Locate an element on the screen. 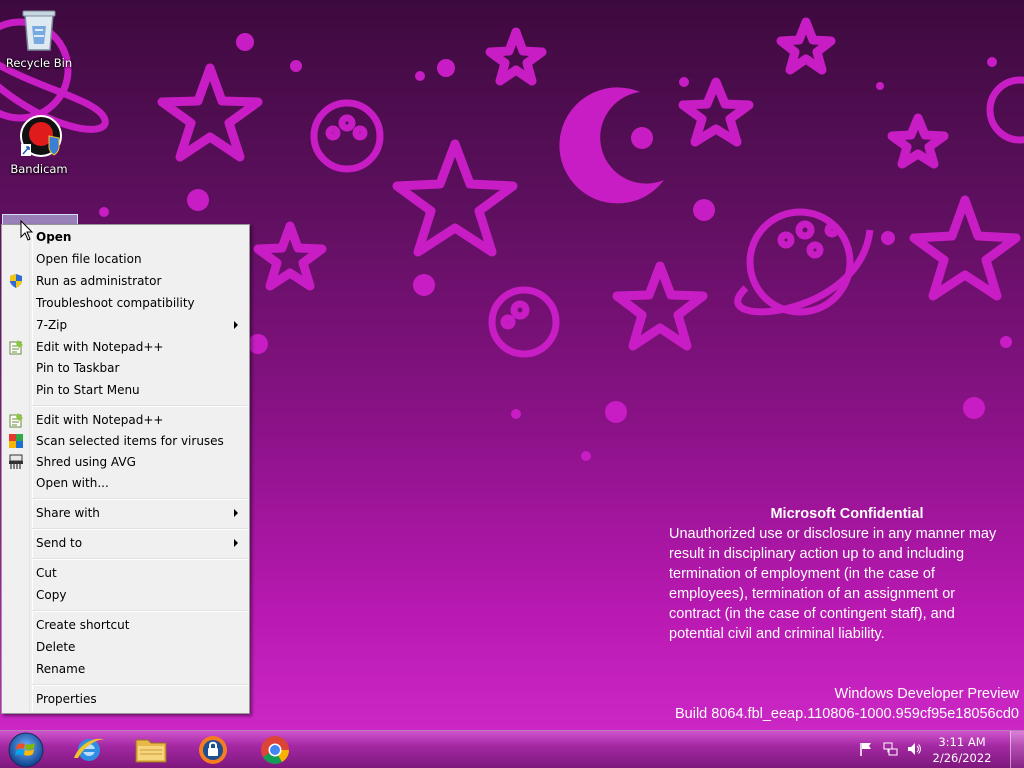  shredder-icon is located at coordinates (16, 461).